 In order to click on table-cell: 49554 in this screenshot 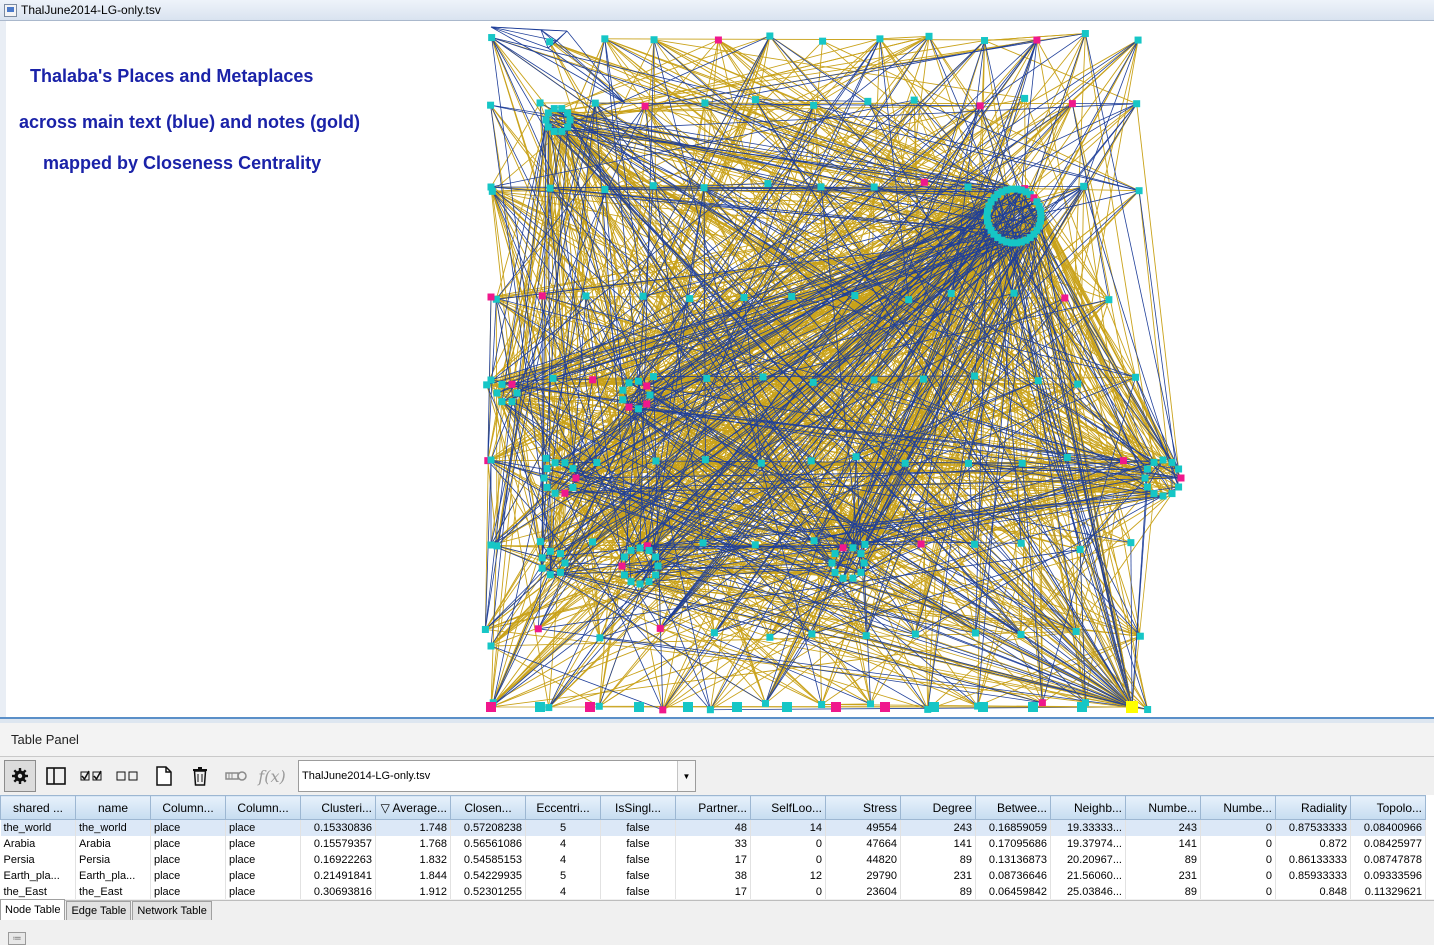, I will do `click(863, 827)`.